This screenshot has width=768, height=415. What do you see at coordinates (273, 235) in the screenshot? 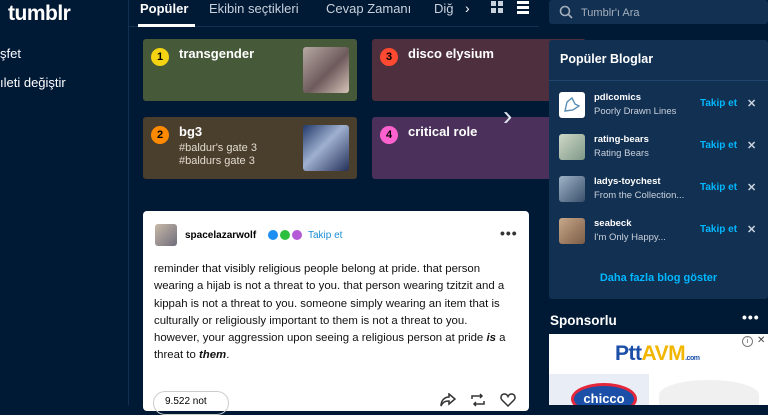
I see `verified-icon` at bounding box center [273, 235].